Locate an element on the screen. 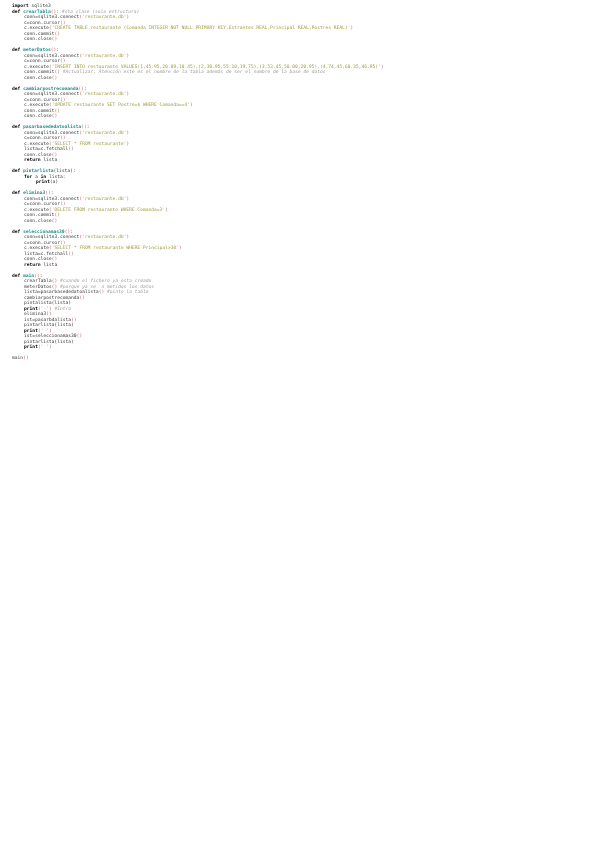  code-token: (lista): is located at coordinates (64, 171).